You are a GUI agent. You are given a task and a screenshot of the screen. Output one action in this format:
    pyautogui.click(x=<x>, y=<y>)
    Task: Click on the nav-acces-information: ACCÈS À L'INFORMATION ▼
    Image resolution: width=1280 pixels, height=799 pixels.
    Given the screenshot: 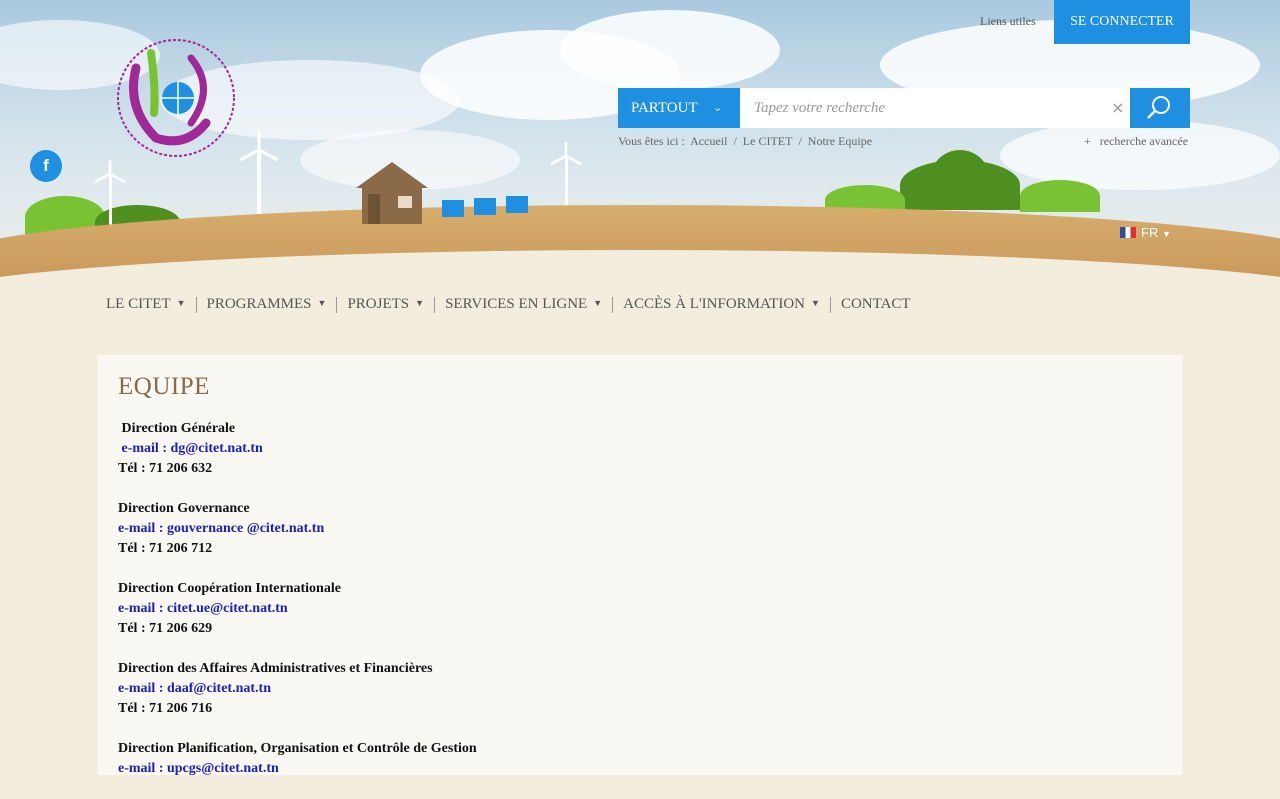 What is the action you would take?
    pyautogui.click(x=721, y=304)
    